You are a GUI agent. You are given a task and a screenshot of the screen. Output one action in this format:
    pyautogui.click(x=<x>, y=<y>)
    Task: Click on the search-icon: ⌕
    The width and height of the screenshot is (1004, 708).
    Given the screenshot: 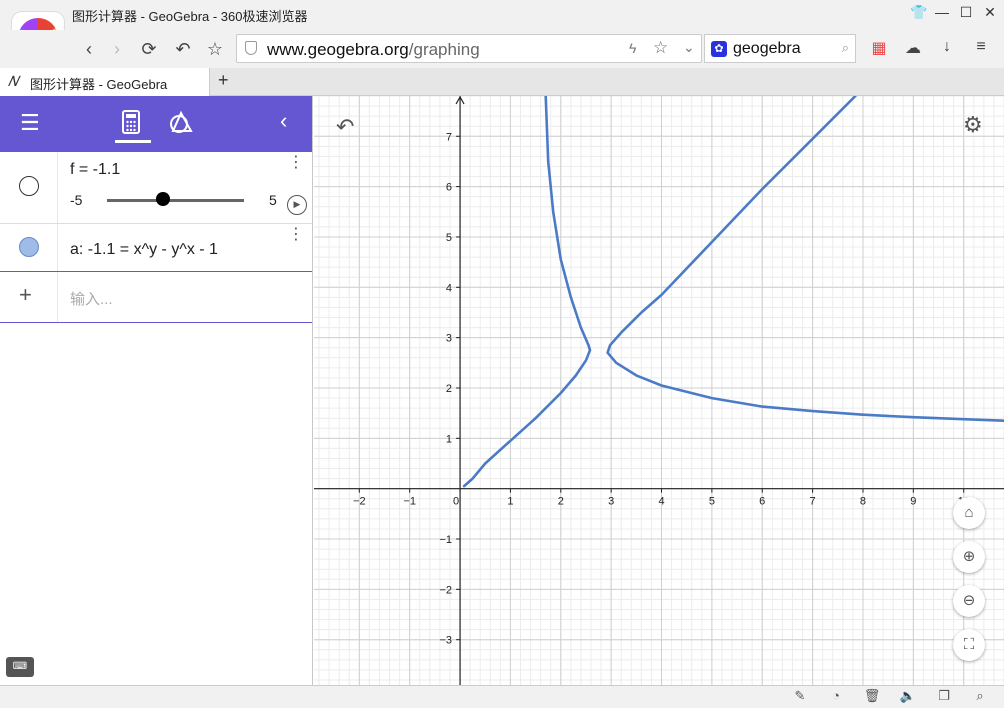 What is the action you would take?
    pyautogui.click(x=845, y=48)
    